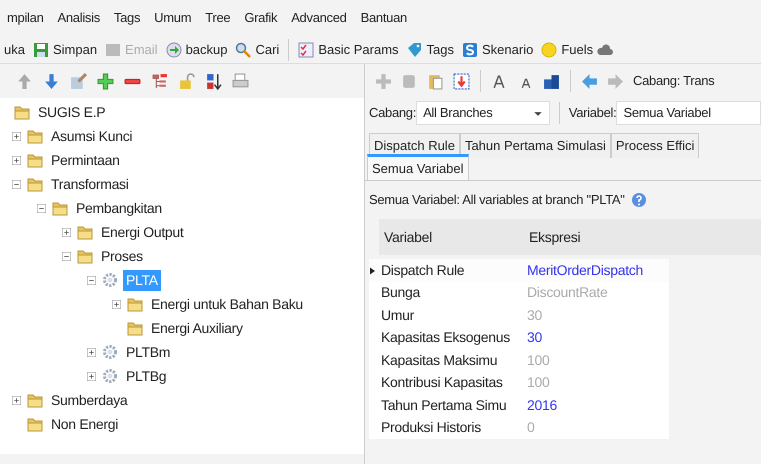 Image resolution: width=761 pixels, height=464 pixels. I want to click on menu-item: Bantuan, so click(384, 18).